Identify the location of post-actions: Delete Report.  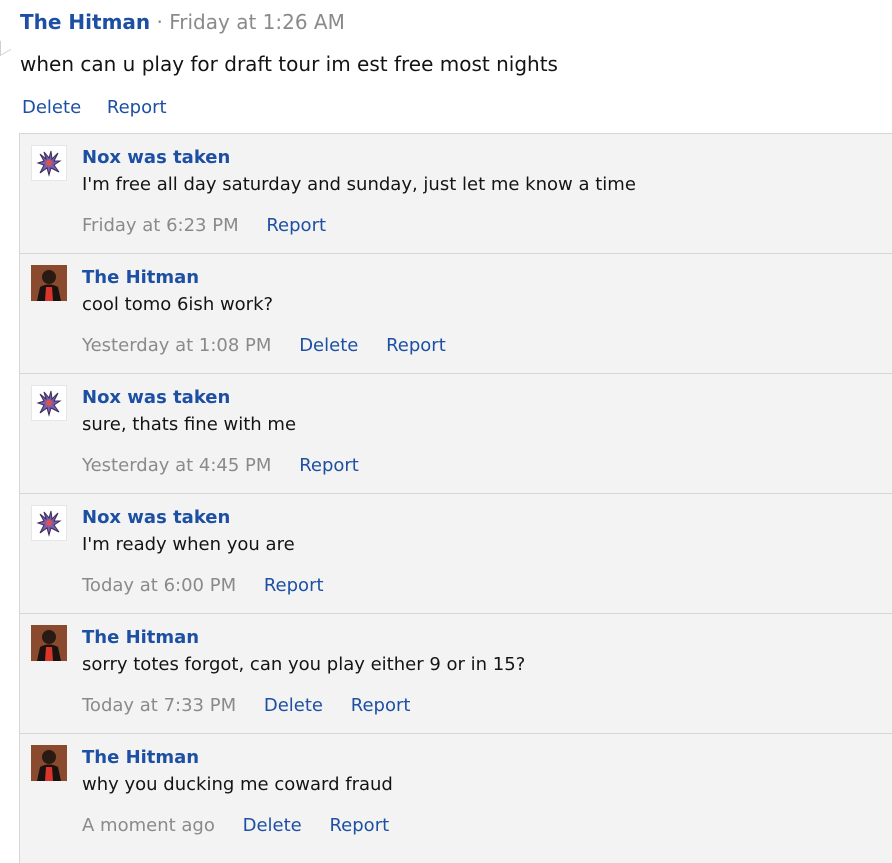
(104, 108).